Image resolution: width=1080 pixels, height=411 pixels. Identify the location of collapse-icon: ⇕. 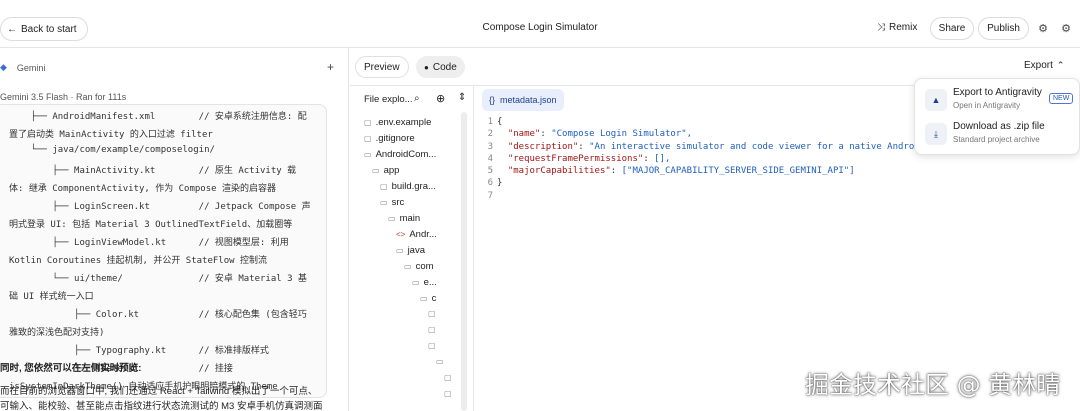
(462, 97).